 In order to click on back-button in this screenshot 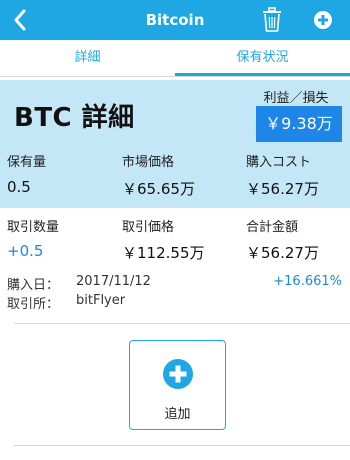, I will do `click(20, 20)`.